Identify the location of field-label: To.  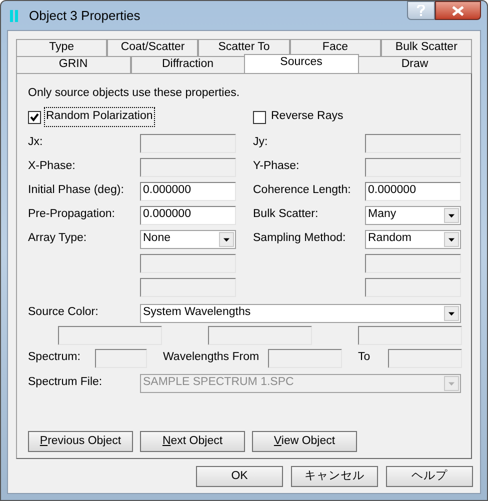
(365, 358).